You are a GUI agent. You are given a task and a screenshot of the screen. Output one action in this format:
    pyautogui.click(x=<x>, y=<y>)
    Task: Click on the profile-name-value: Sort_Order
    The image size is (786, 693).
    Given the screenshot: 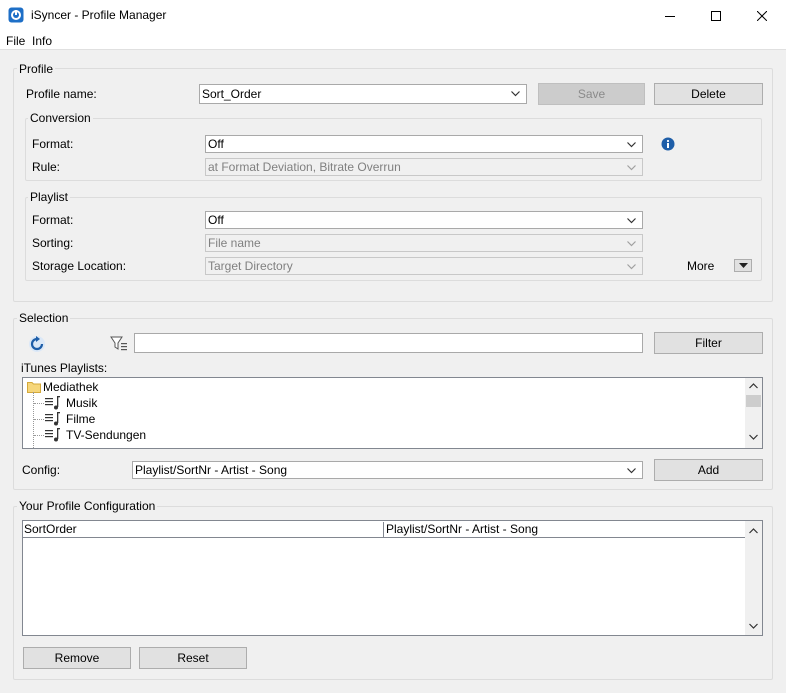 What is the action you would take?
    pyautogui.click(x=232, y=94)
    